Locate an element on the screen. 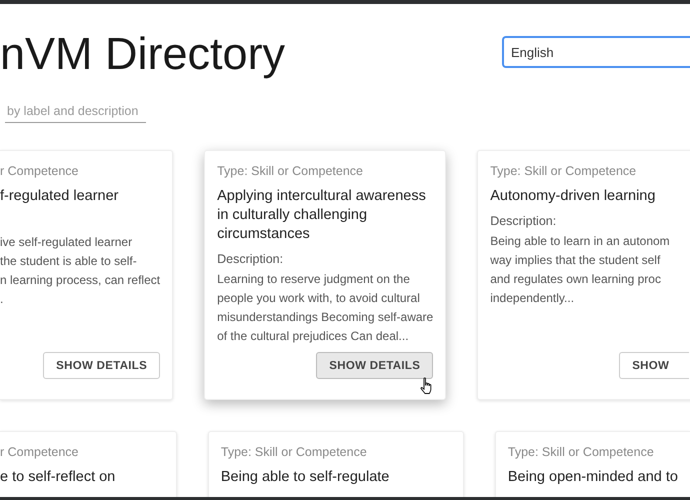  card-title: Applying intercultural awareness in culturally challenging circumstances is located at coordinates (322, 215).